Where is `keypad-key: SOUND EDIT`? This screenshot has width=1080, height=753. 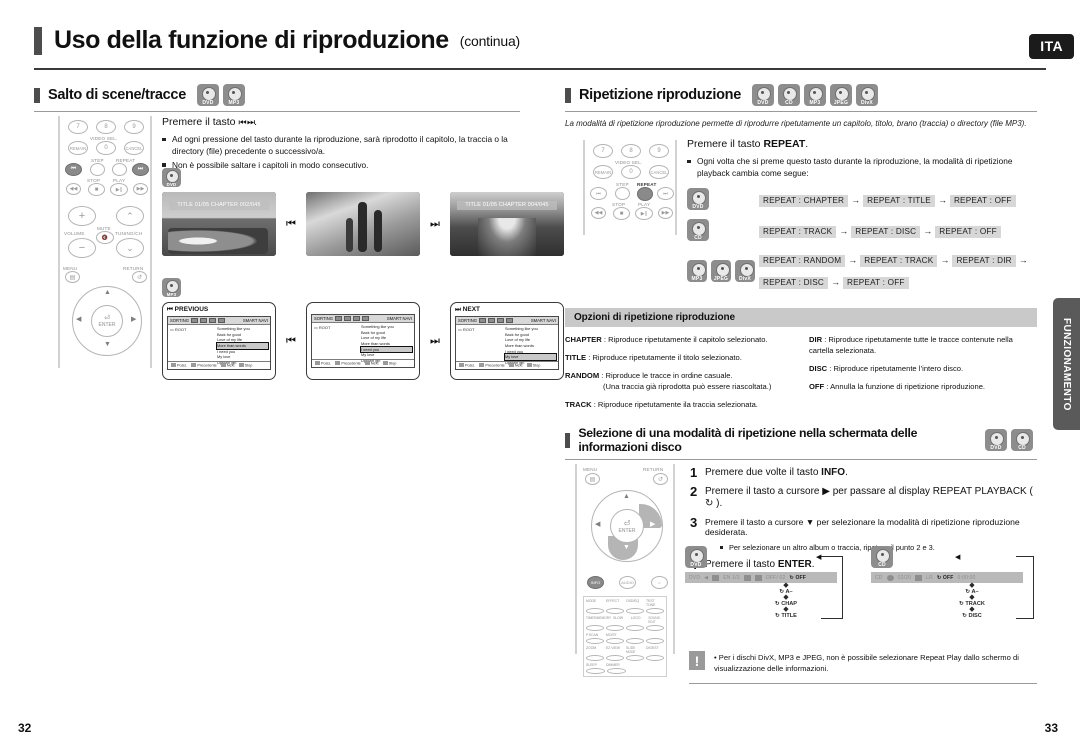 keypad-key: SOUND EDIT is located at coordinates (656, 620).